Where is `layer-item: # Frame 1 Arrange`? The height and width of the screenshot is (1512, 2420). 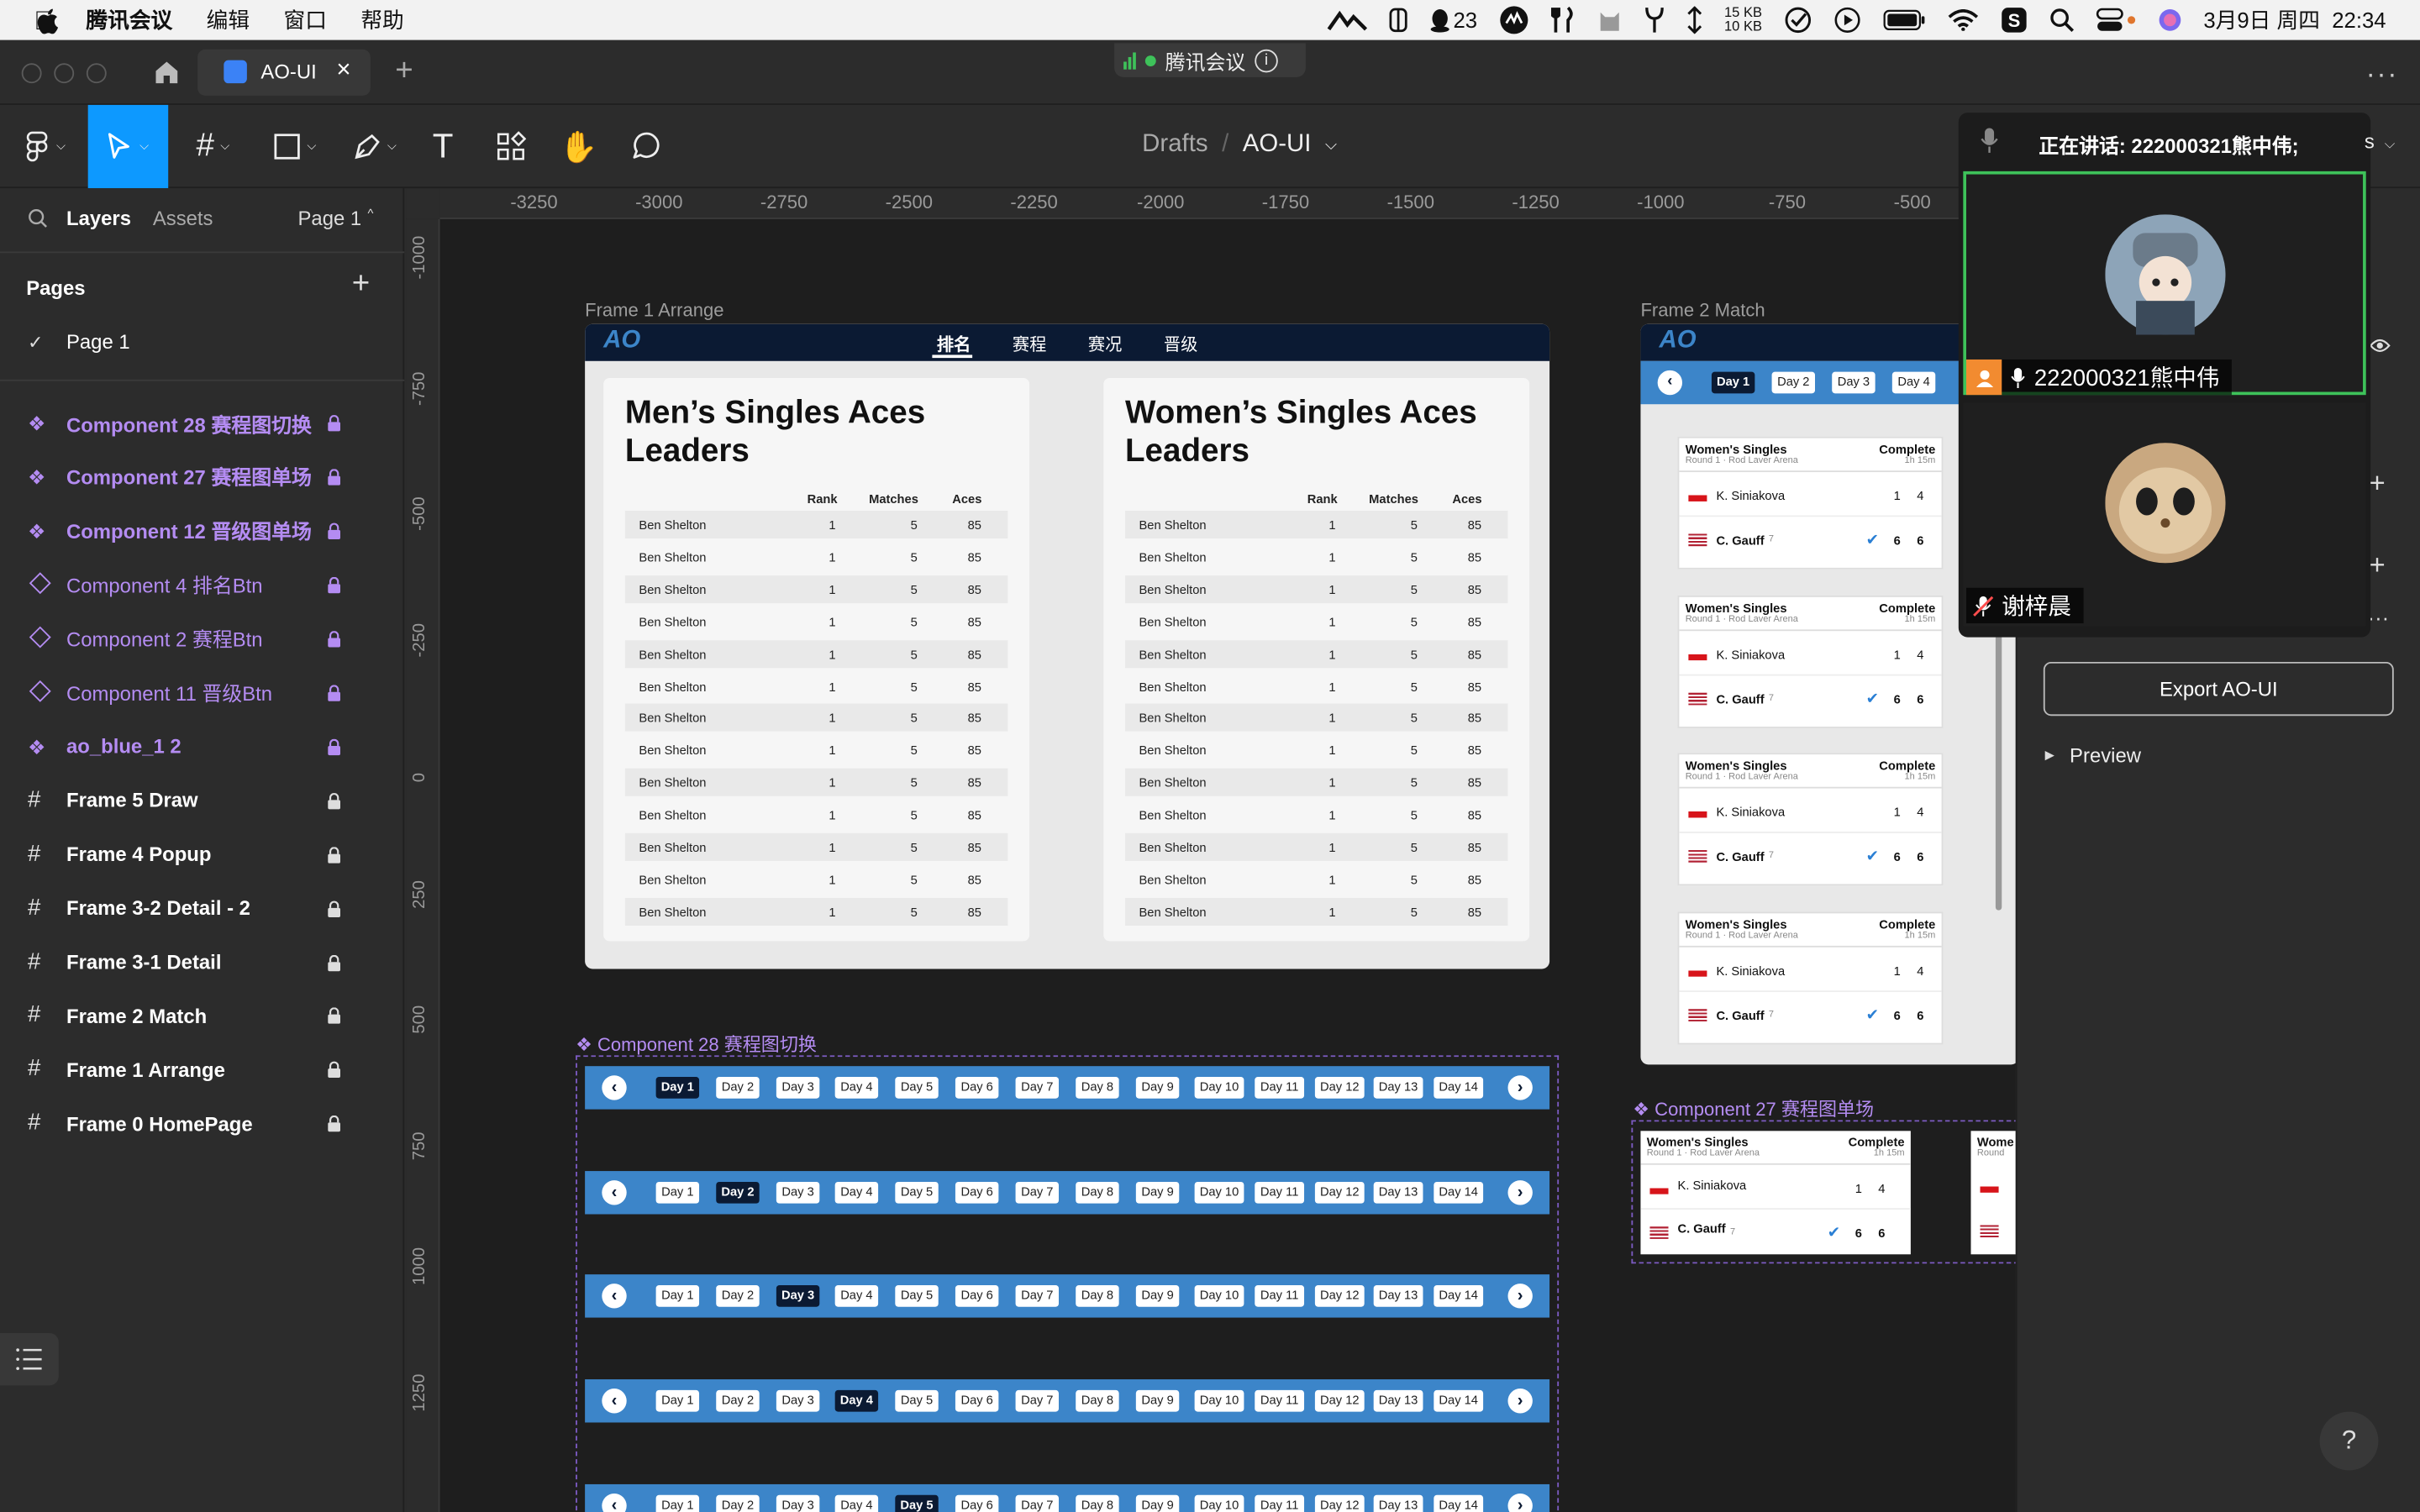 layer-item: # Frame 1 Arrange is located at coordinates (202, 1070).